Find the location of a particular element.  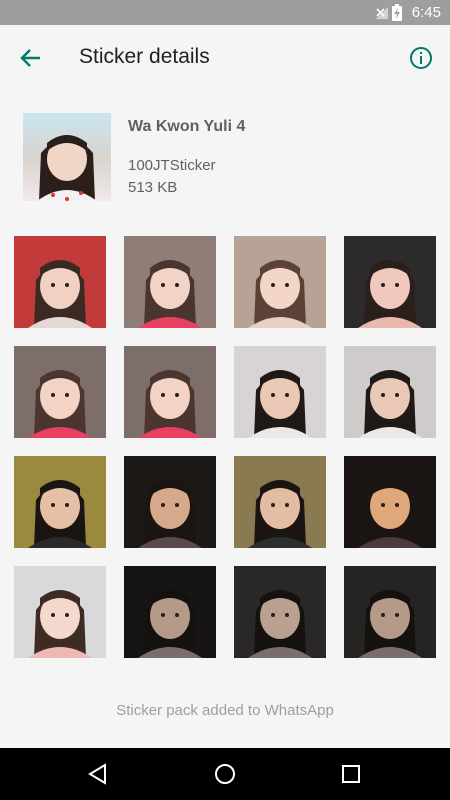

back-triangle-icon is located at coordinates (98, 774).